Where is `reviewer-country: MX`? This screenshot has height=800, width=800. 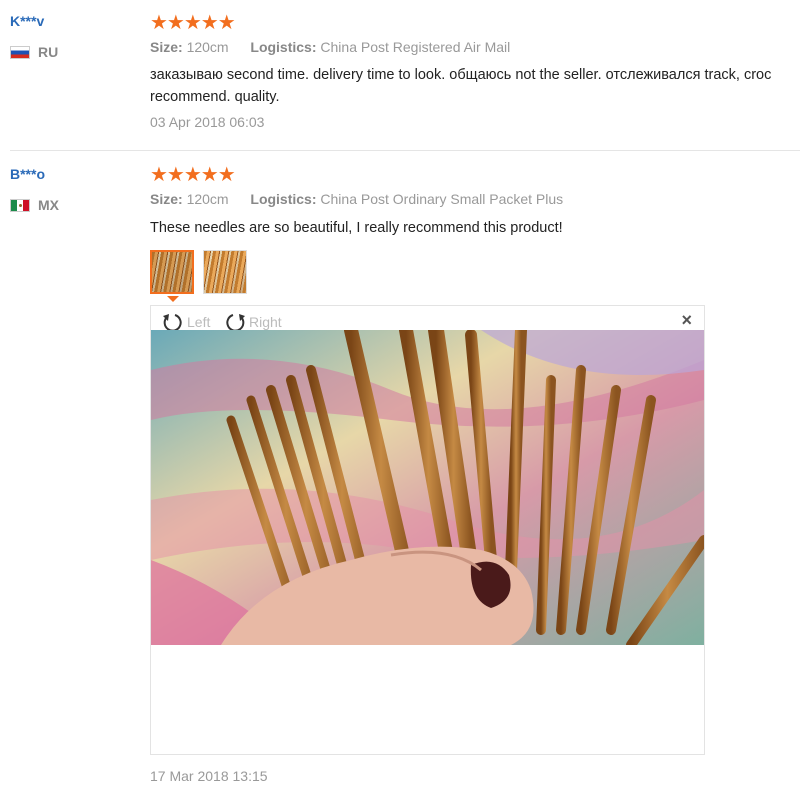 reviewer-country: MX is located at coordinates (34, 205).